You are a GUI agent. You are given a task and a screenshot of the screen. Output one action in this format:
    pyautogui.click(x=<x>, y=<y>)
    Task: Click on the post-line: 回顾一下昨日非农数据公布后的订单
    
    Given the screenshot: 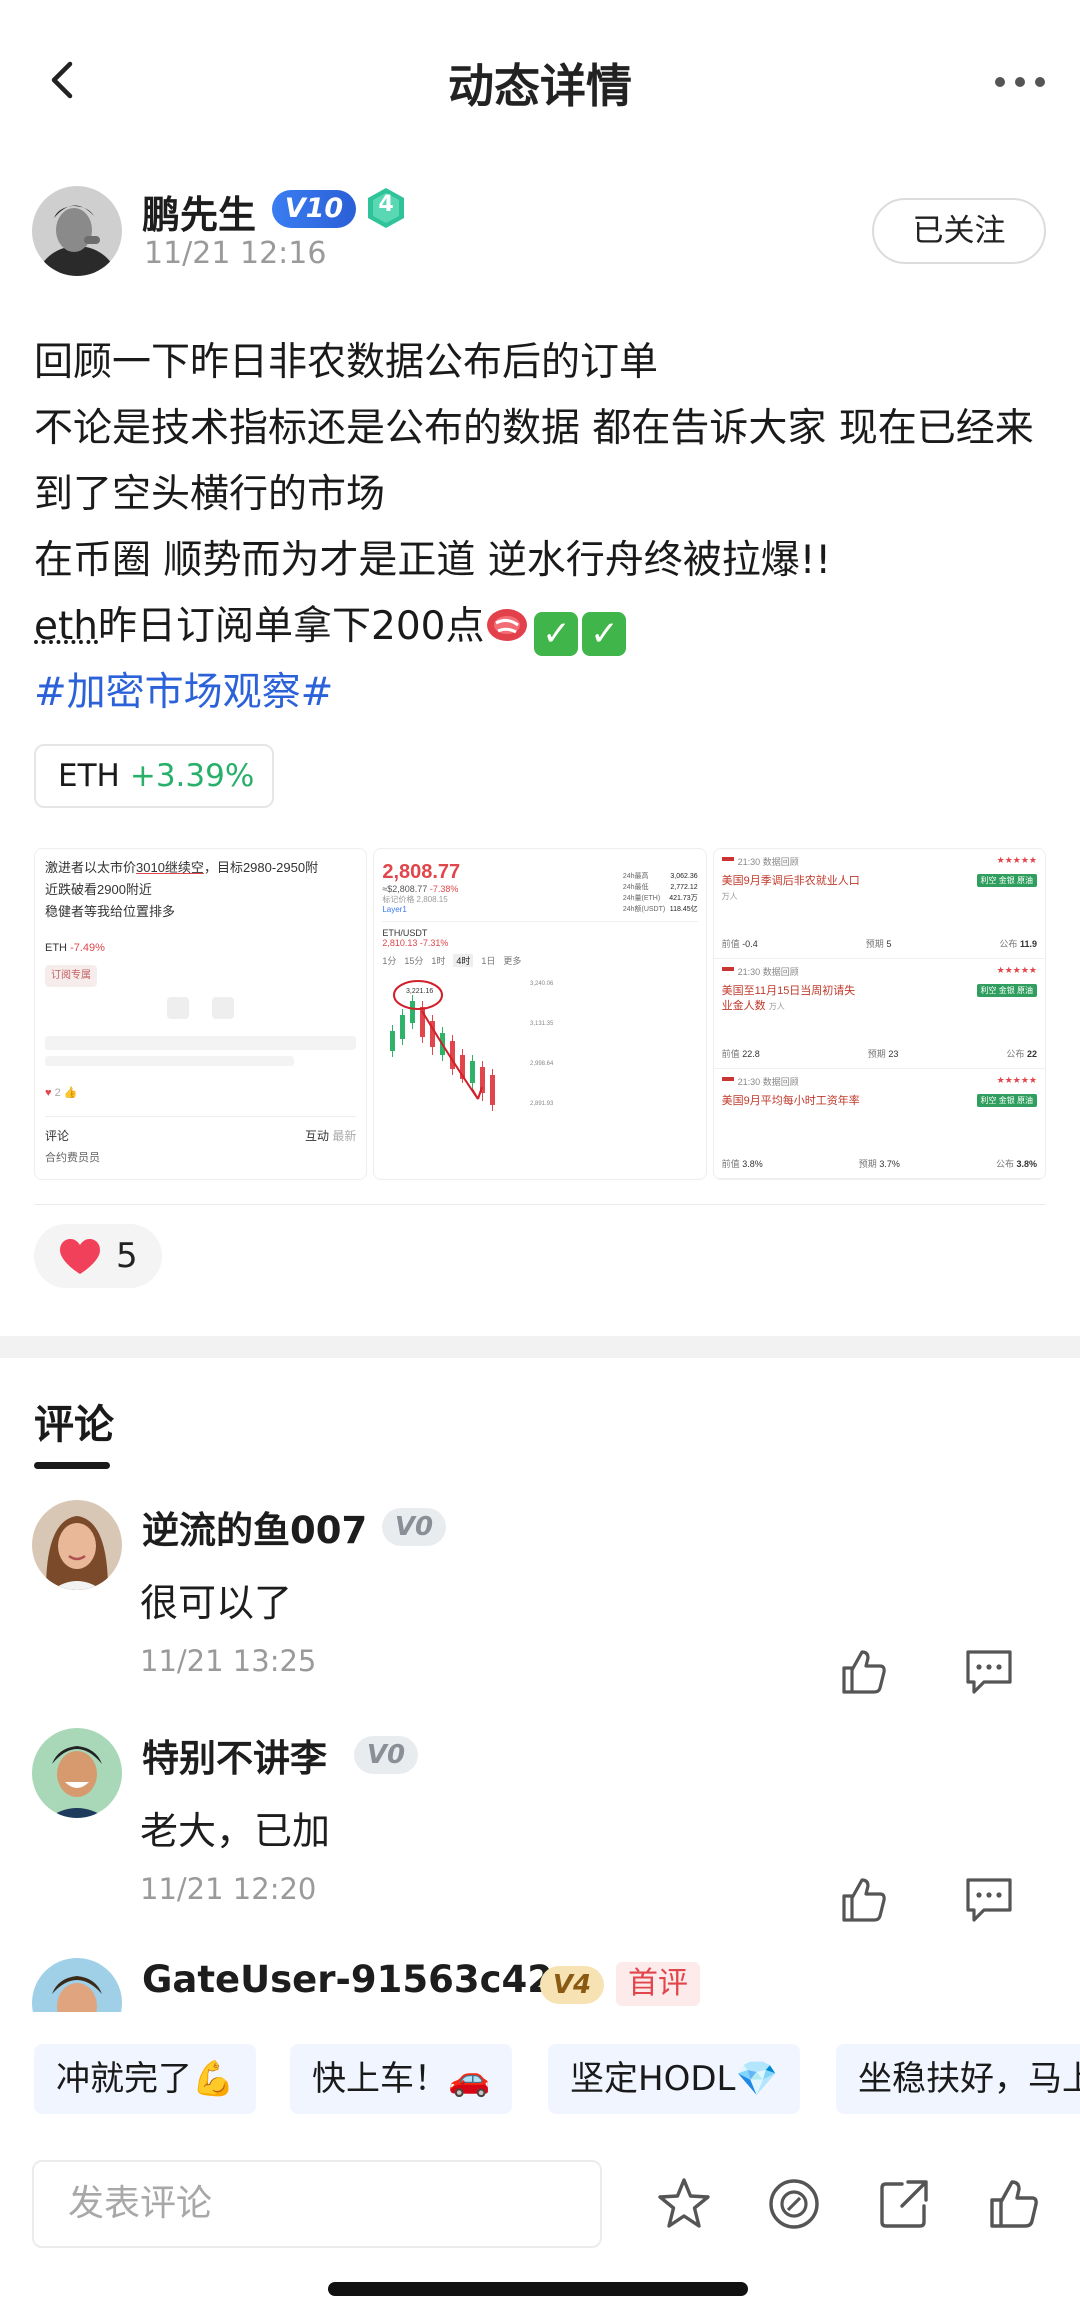 What is the action you would take?
    pyautogui.click(x=346, y=362)
    